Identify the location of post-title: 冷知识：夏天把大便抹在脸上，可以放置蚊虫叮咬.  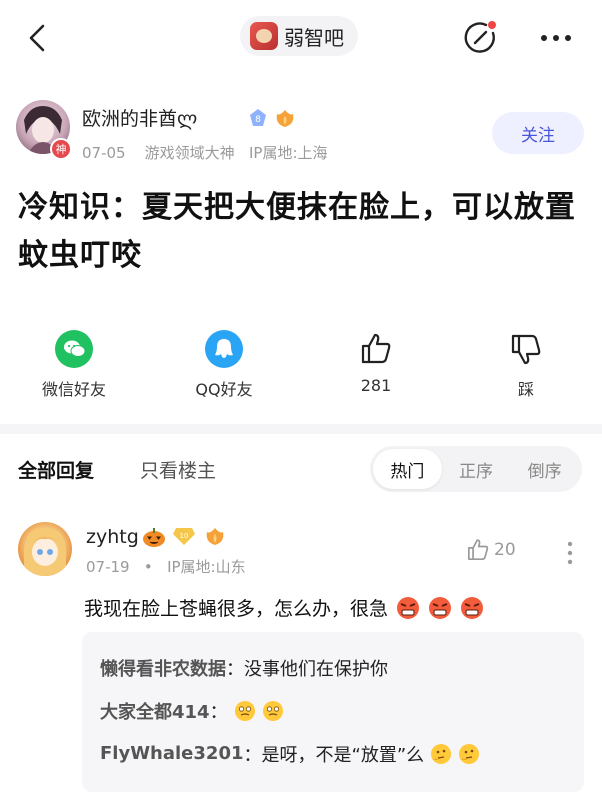
(297, 231).